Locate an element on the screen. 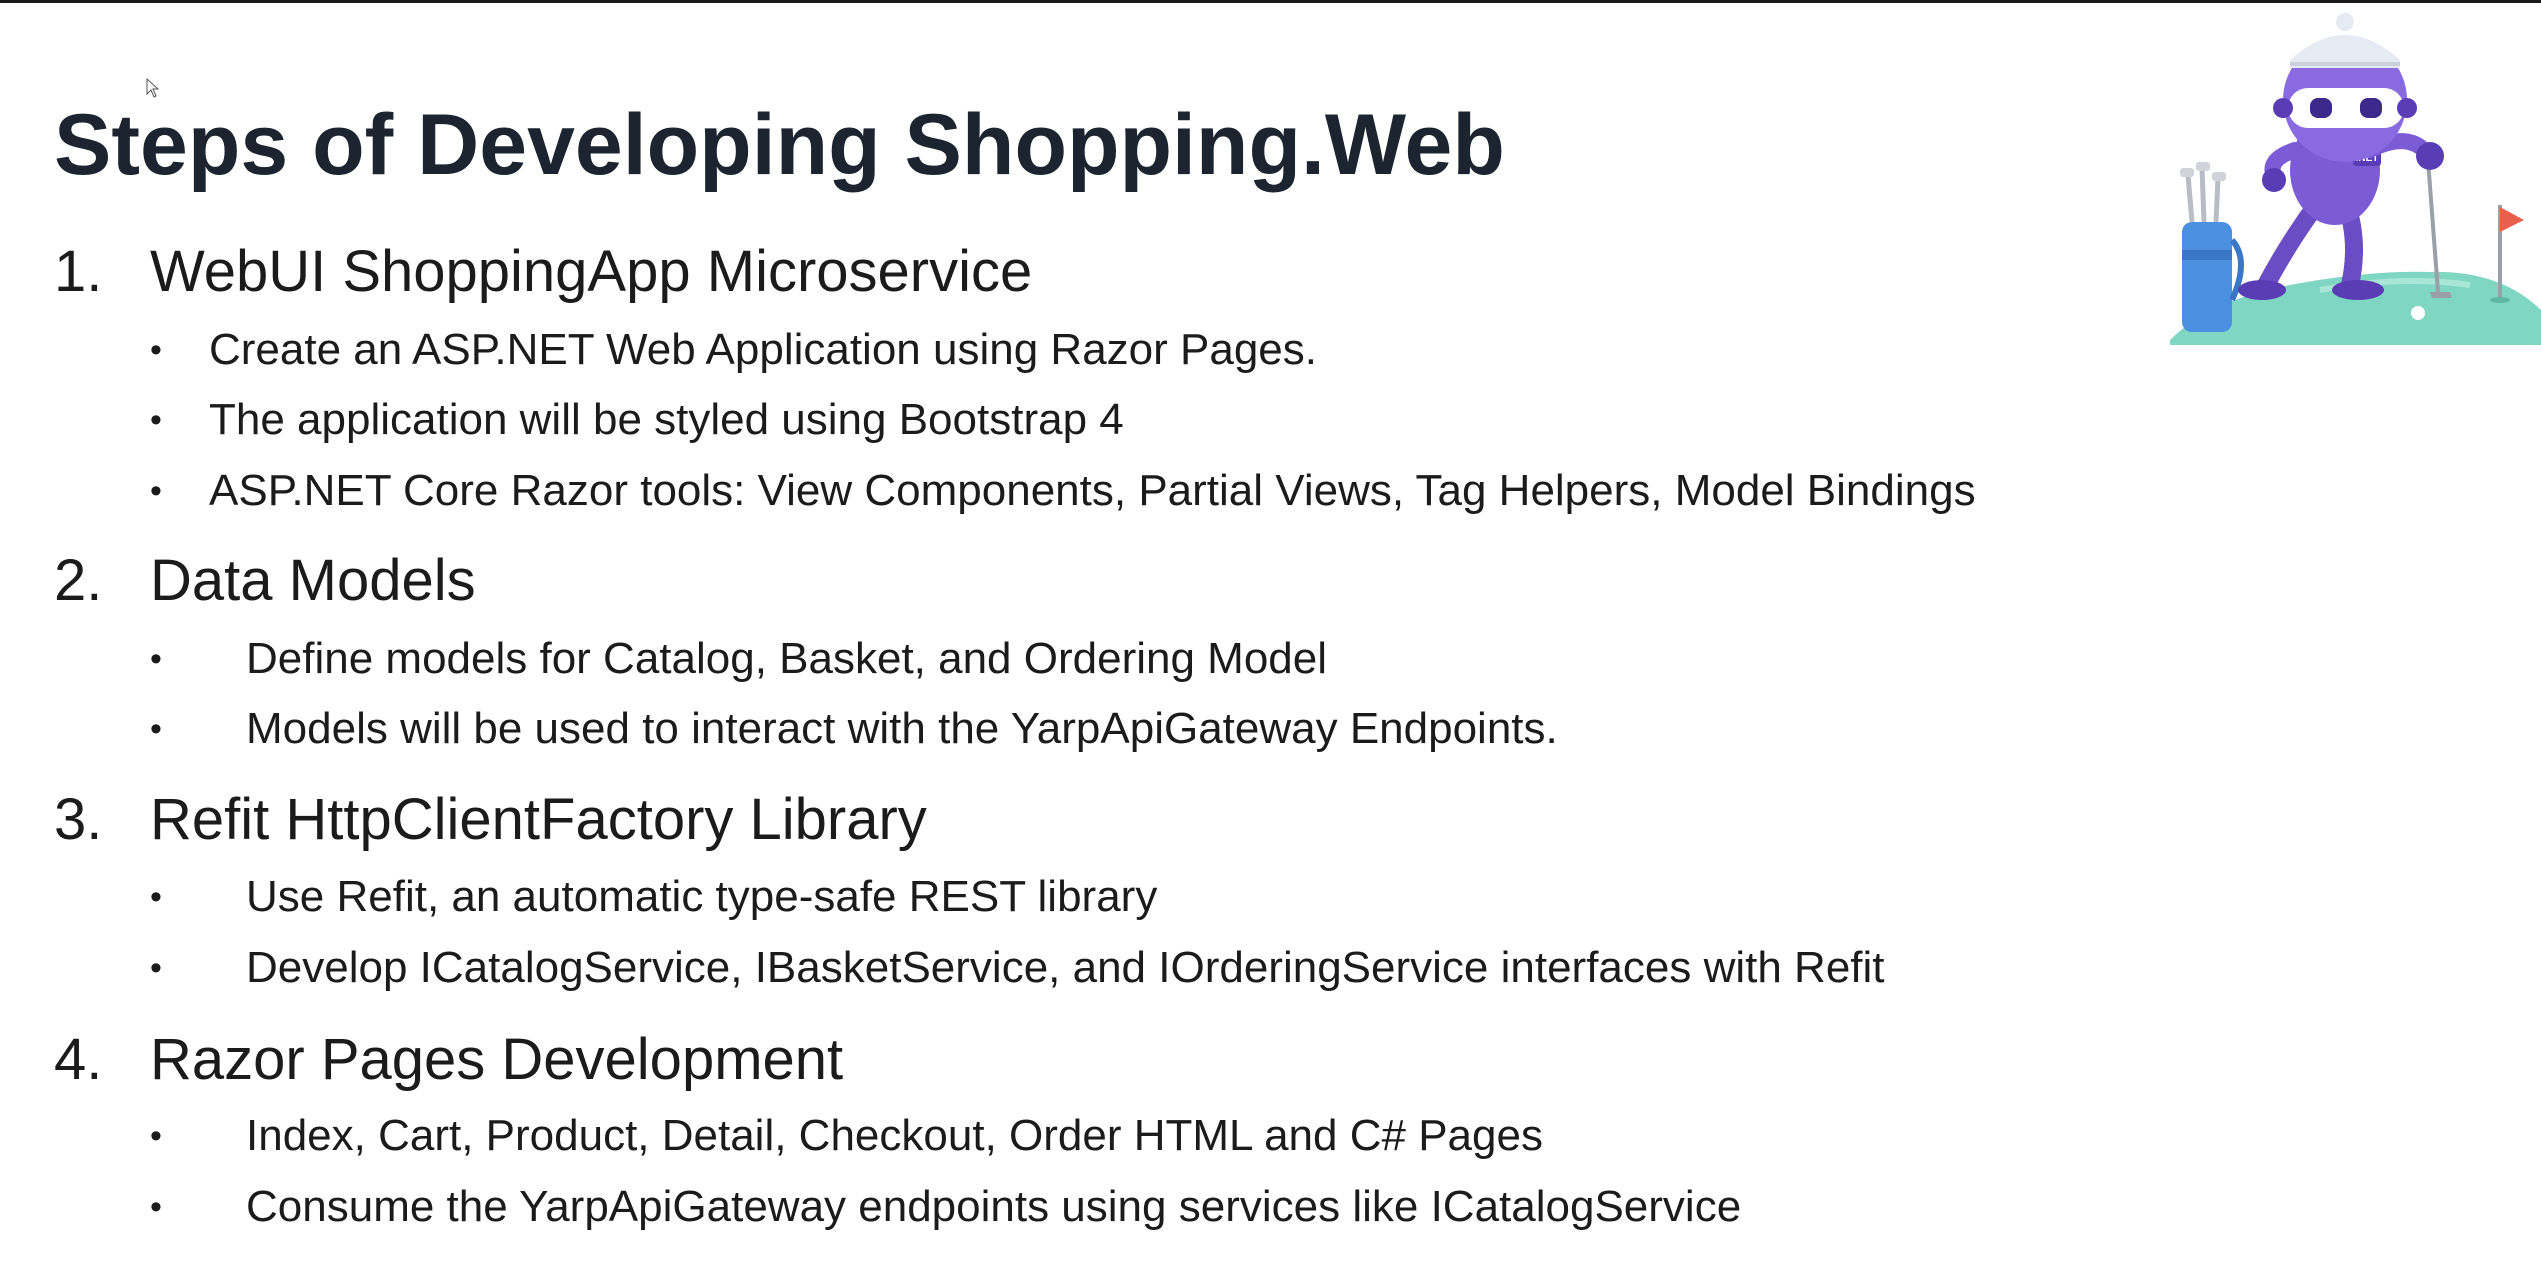 The width and height of the screenshot is (2541, 1279). step-1-number: 1. is located at coordinates (78, 271).